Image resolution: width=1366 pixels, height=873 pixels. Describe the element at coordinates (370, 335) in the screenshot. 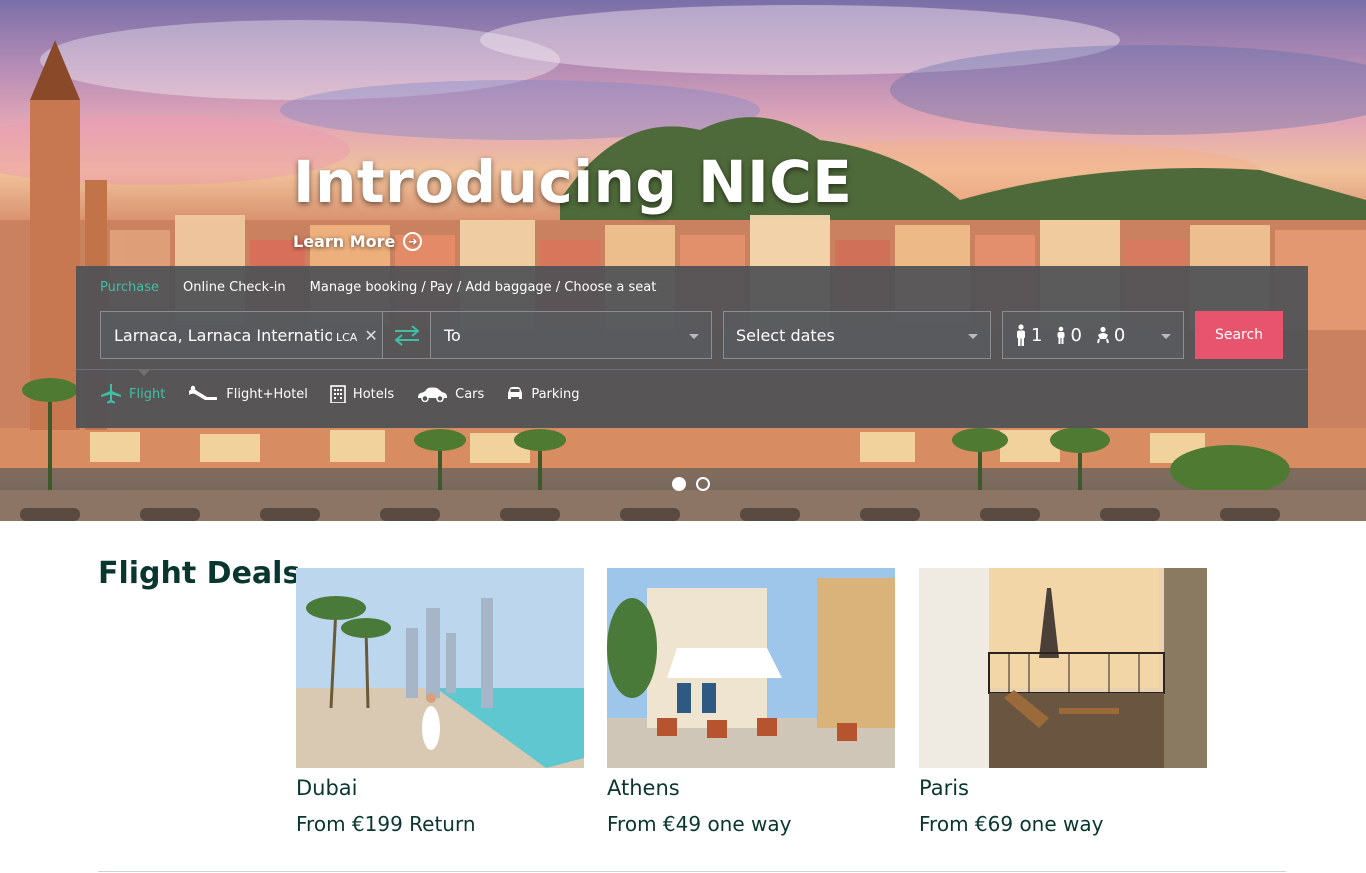

I see `clear-icon: ✕` at that location.